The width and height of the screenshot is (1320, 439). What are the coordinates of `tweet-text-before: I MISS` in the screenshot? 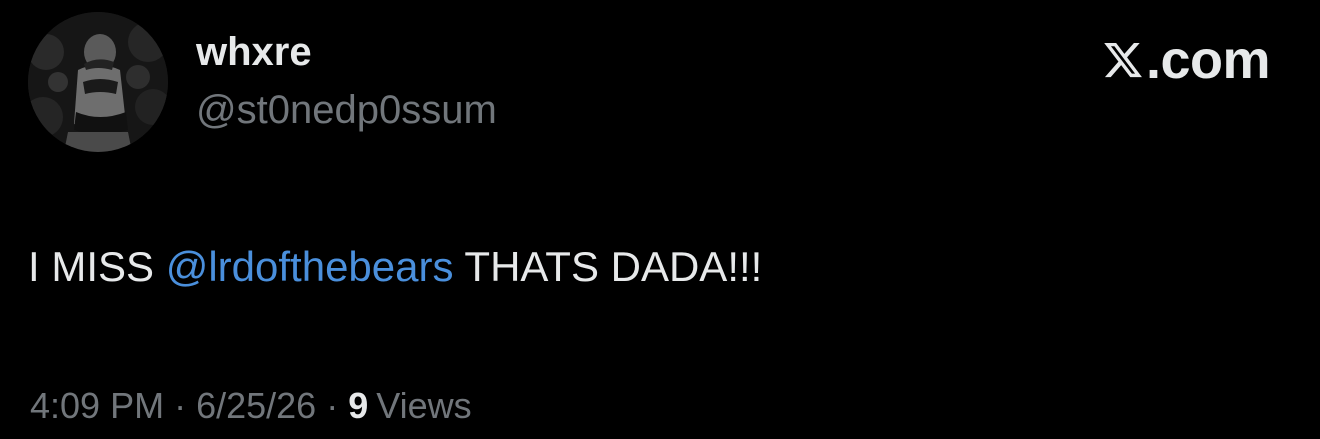 It's located at (97, 266).